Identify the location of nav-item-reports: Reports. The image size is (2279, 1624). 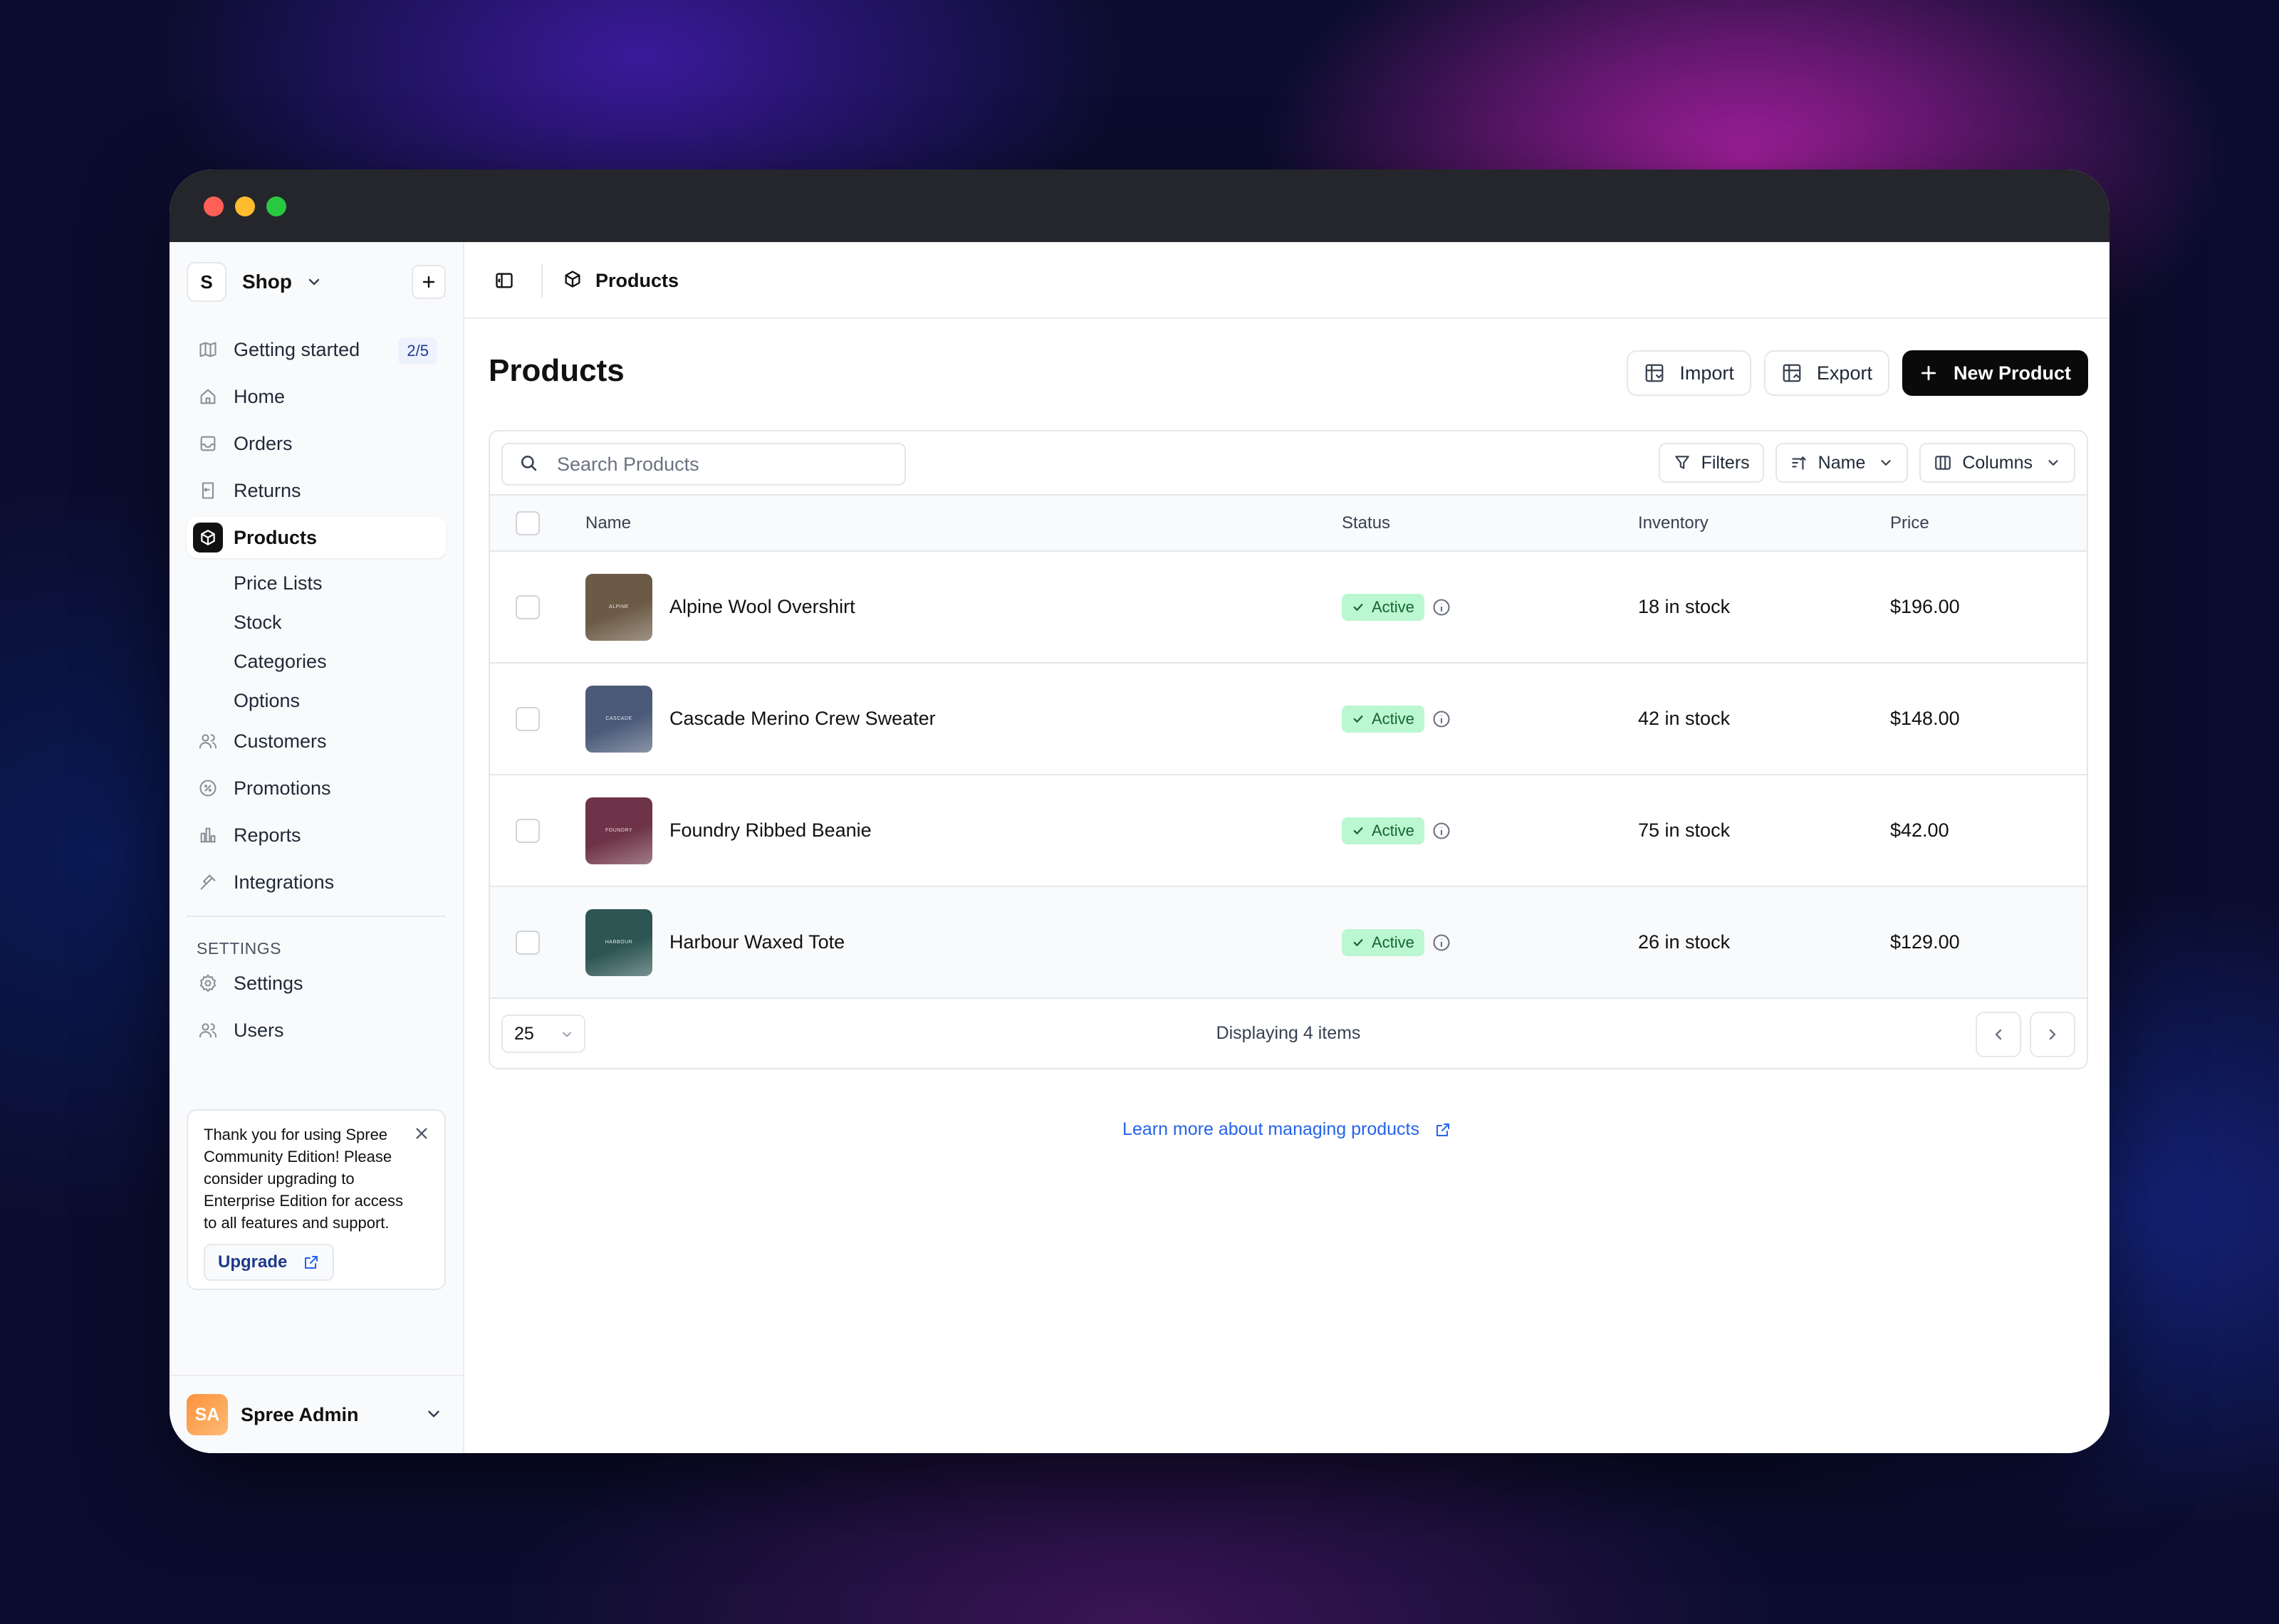
(316, 835).